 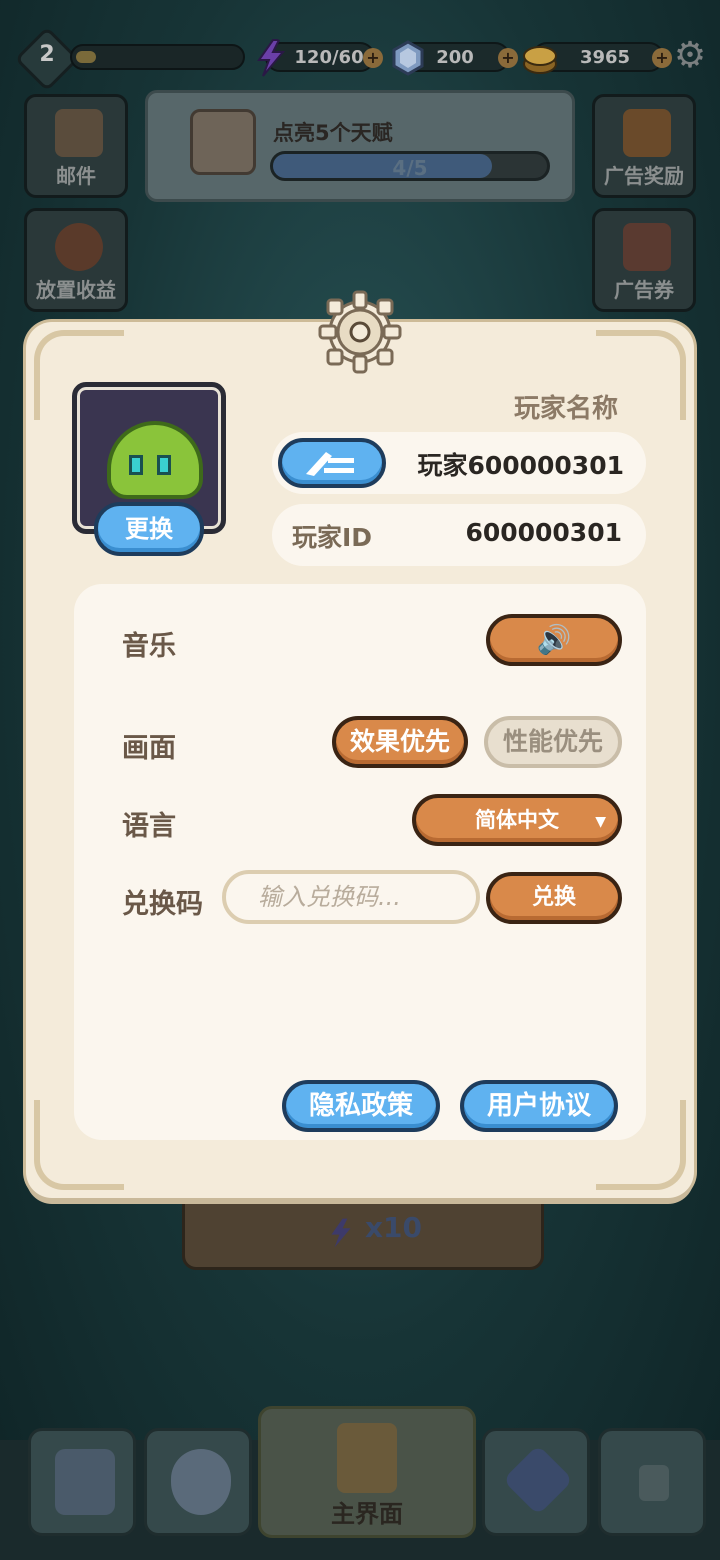 What do you see at coordinates (351, 897) in the screenshot?
I see `redeem-code-input` at bounding box center [351, 897].